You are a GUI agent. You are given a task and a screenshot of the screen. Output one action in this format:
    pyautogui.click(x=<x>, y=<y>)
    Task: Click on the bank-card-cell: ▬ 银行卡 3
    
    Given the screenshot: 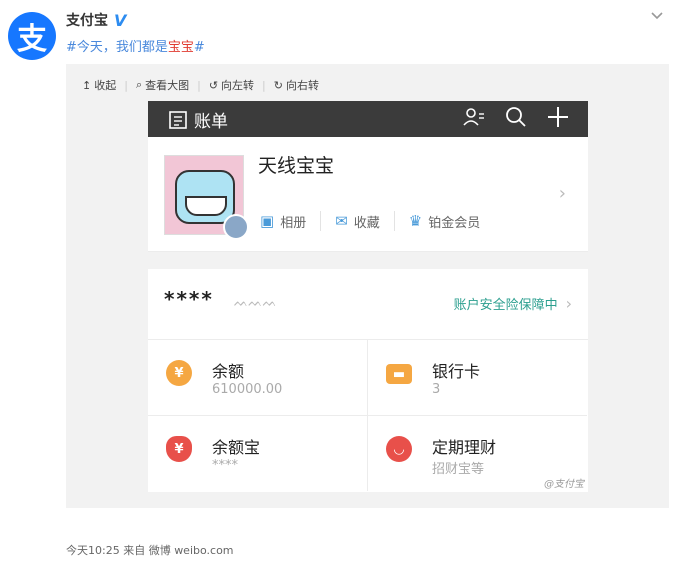 What is the action you would take?
    pyautogui.click(x=477, y=378)
    